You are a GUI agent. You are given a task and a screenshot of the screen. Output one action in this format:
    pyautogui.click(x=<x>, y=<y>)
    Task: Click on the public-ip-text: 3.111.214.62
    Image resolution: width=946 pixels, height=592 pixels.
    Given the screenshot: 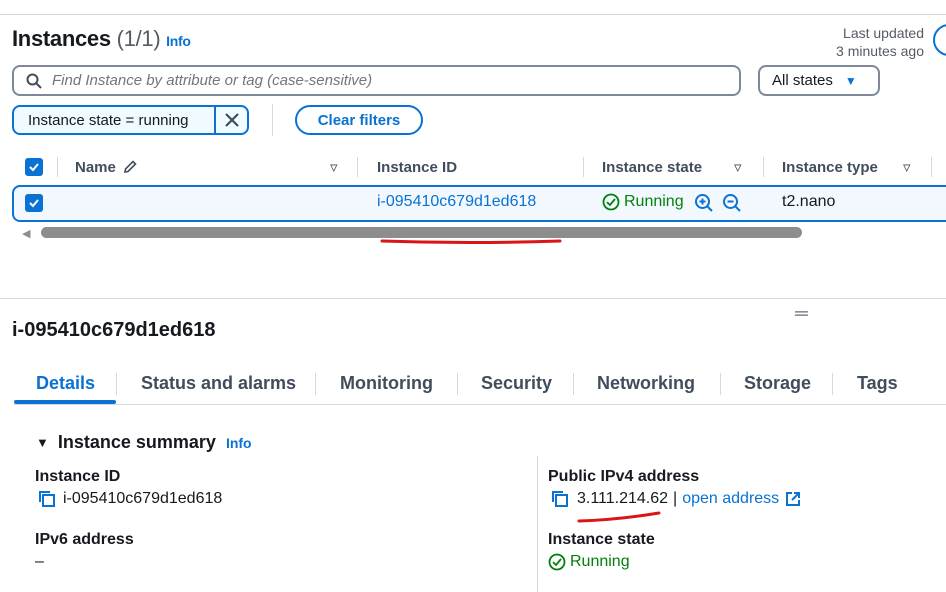 What is the action you would take?
    pyautogui.click(x=623, y=498)
    